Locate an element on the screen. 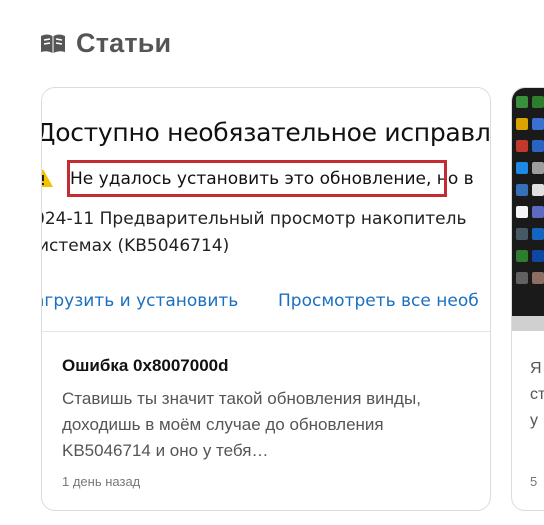 The height and width of the screenshot is (525, 544). thumbnail-download-link: агрузить и установить is located at coordinates (140, 301).